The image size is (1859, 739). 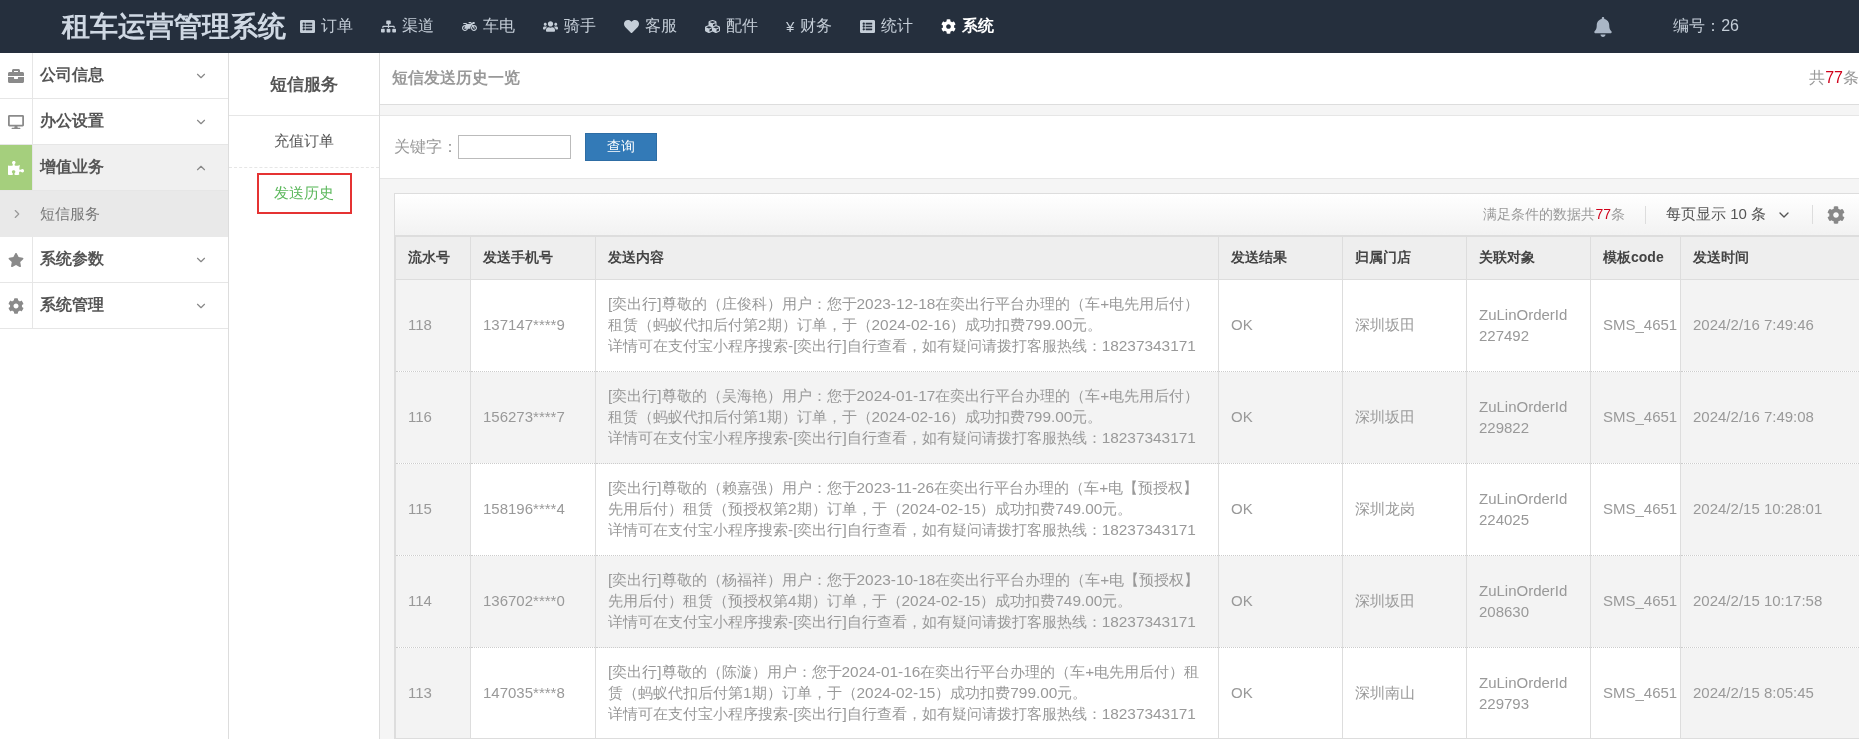 What do you see at coordinates (533, 258) in the screenshot?
I see `column-header: 发送手机号` at bounding box center [533, 258].